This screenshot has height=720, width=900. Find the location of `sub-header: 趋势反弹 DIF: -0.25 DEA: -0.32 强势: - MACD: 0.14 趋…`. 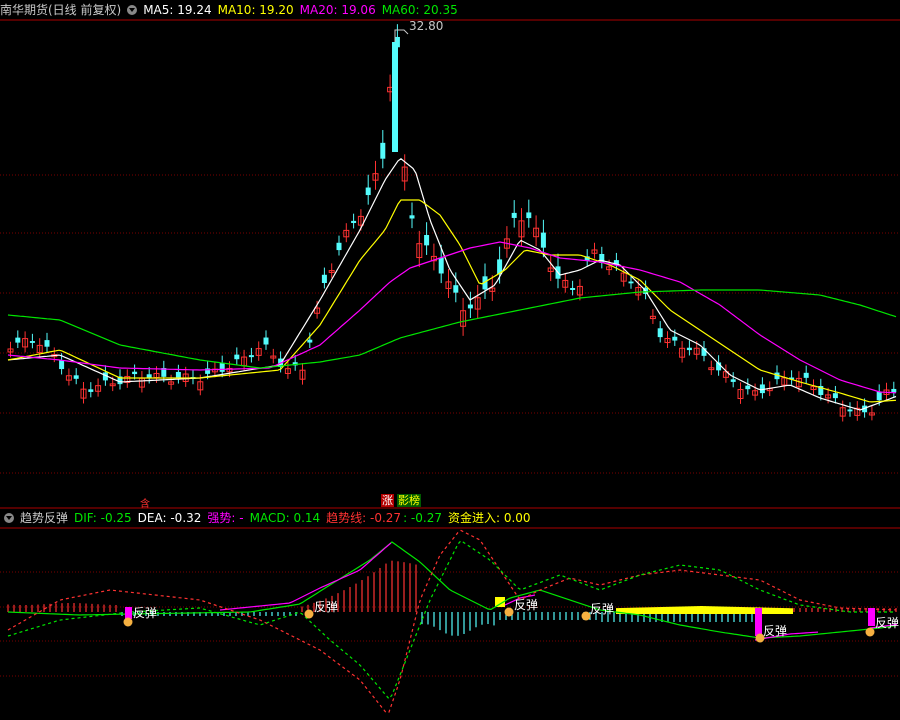

sub-header: 趋势反弹 DIF: -0.25 DEA: -0.32 强势: - MACD: 0.14 趋… is located at coordinates (450, 518).